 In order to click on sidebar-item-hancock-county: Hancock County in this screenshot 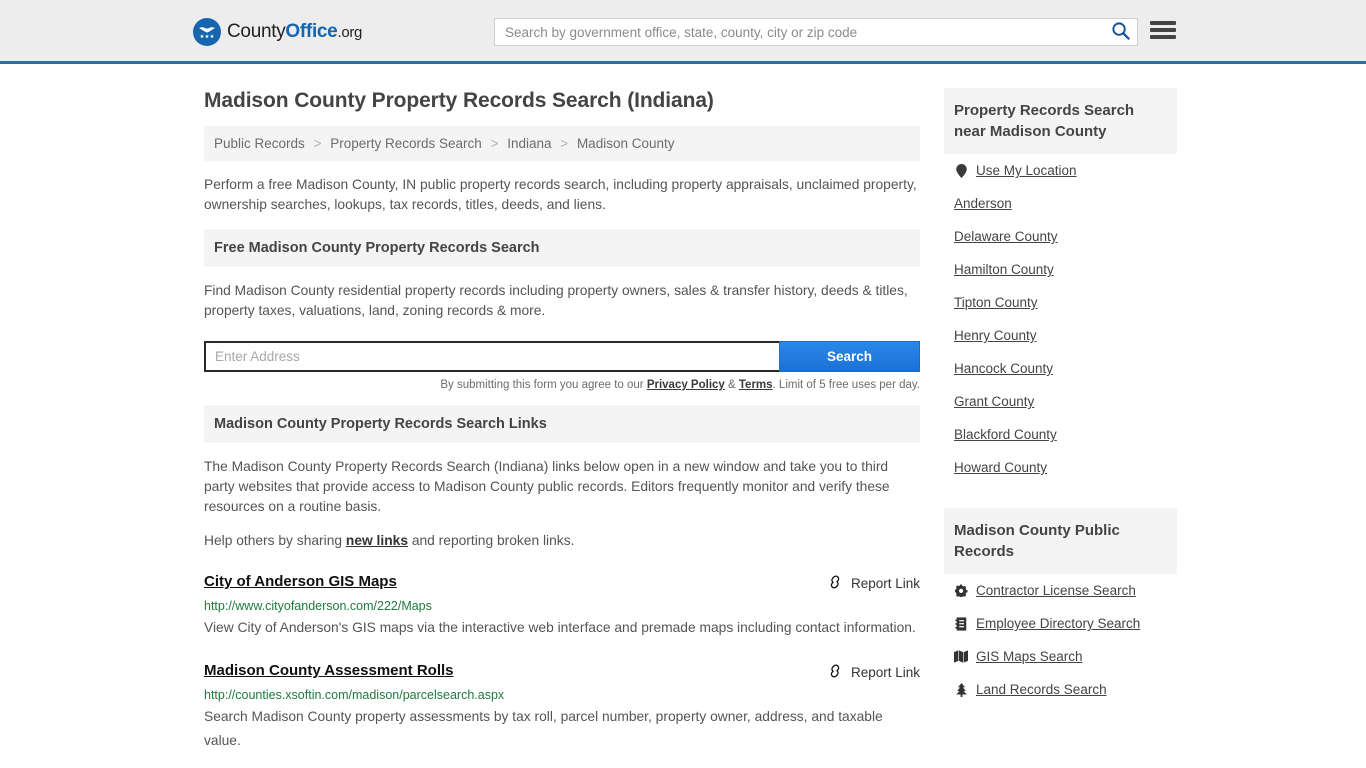, I will do `click(1060, 368)`.